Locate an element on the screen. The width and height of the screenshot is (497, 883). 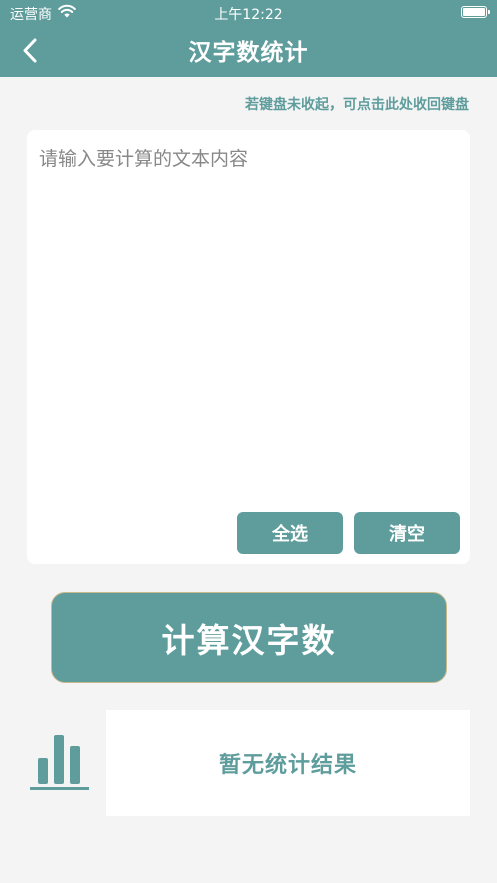
clear-button: 清空 is located at coordinates (407, 533).